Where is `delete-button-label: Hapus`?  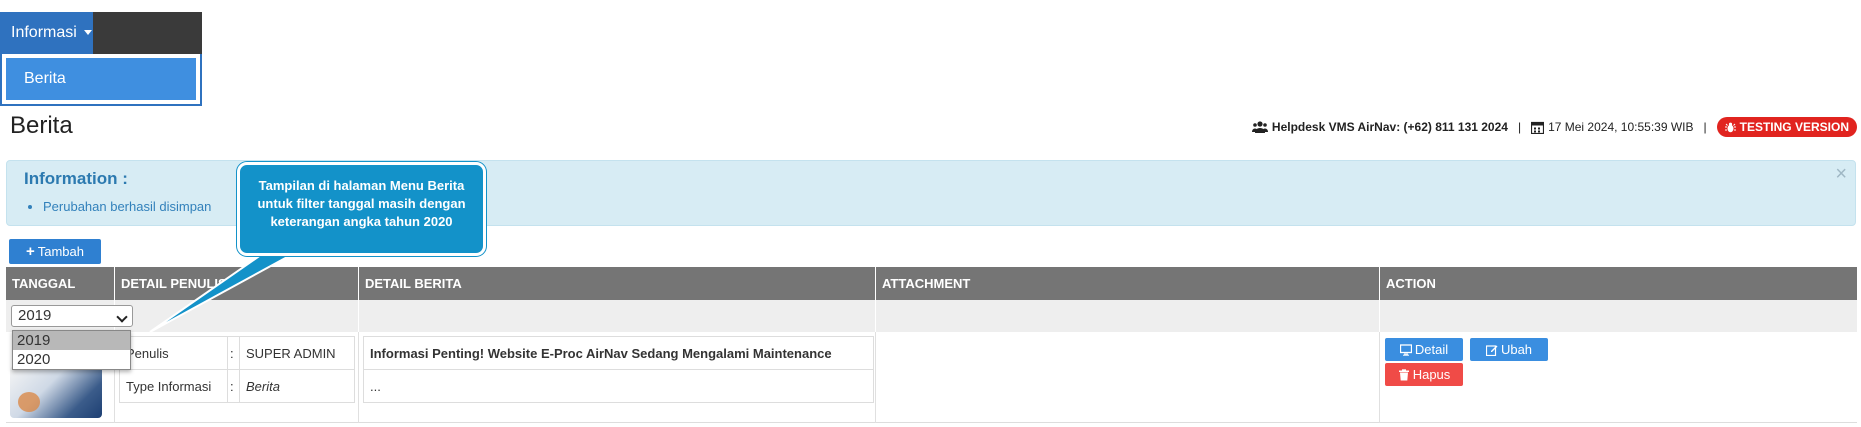
delete-button-label: Hapus is located at coordinates (1431, 374).